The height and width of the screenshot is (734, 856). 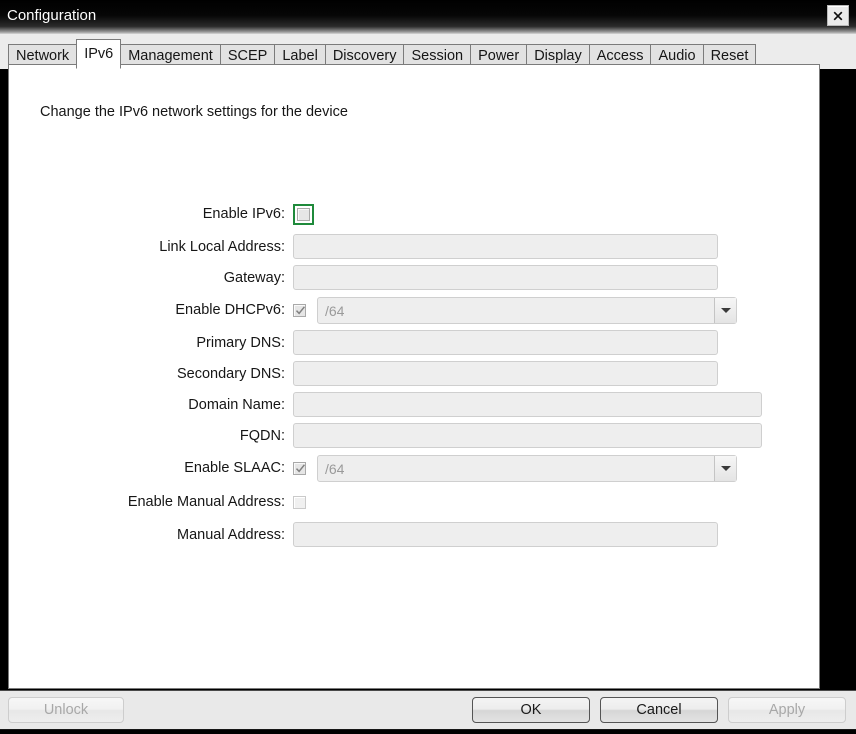 I want to click on input-primary-dns, so click(x=505, y=342).